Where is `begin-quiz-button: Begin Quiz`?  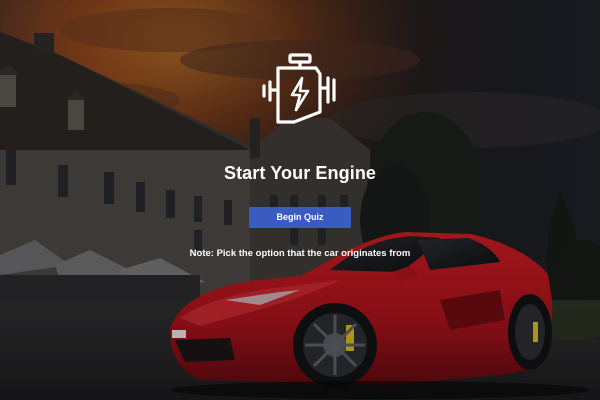 begin-quiz-button: Begin Quiz is located at coordinates (300, 217).